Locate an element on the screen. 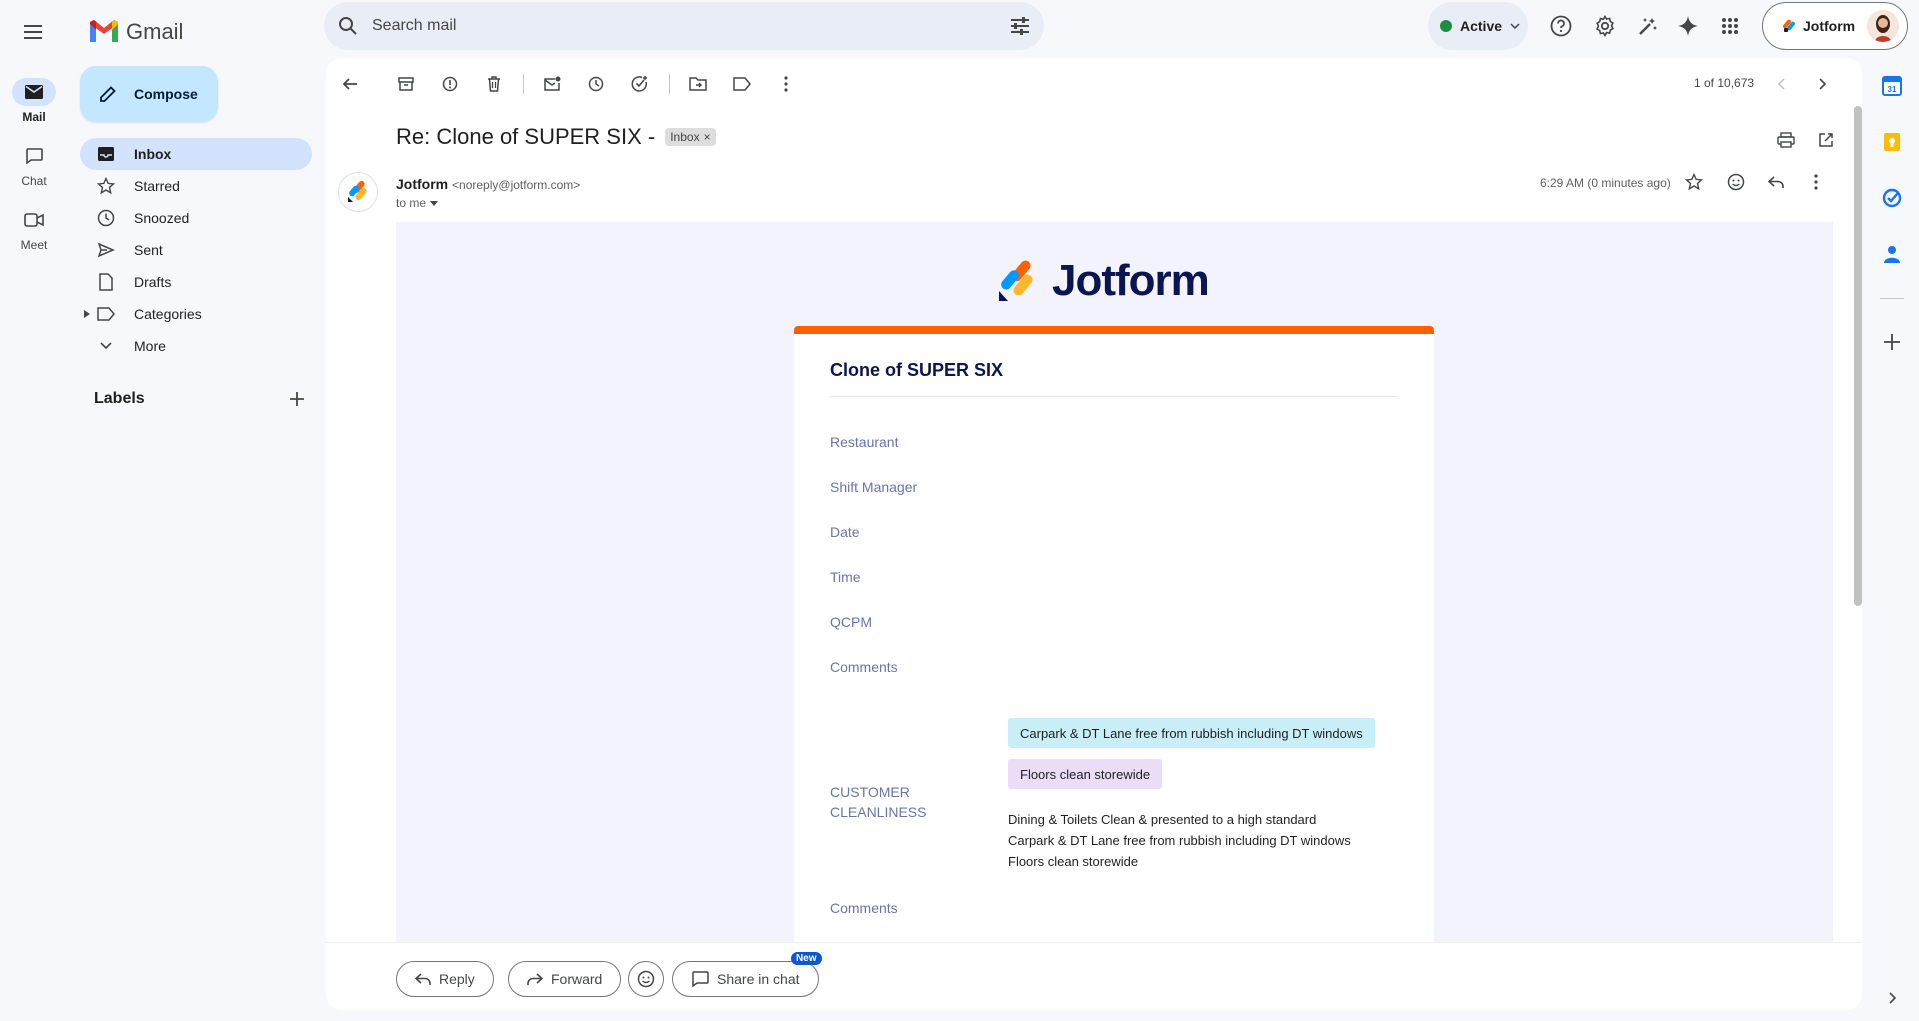  apps-button is located at coordinates (1730, 26).